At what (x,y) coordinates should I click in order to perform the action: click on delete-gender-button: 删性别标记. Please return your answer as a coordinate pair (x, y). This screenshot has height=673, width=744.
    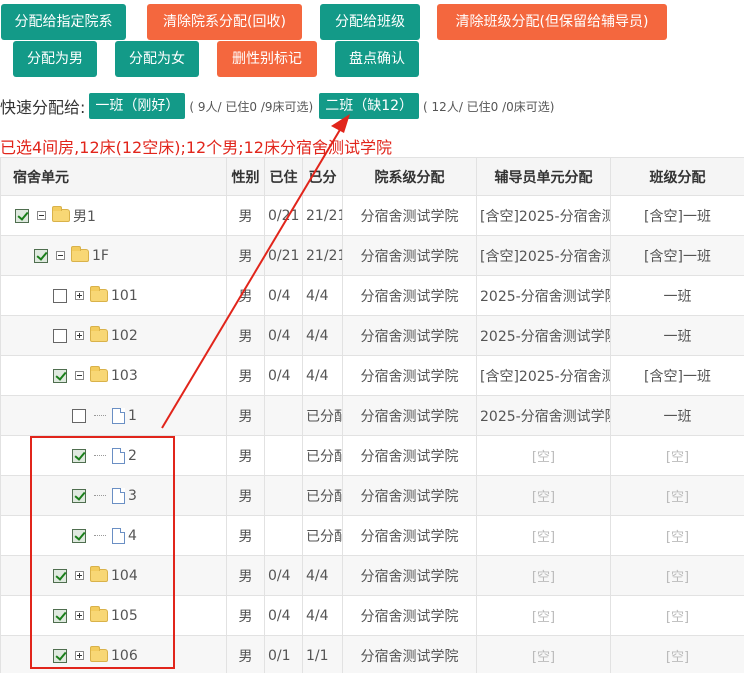
    Looking at the image, I should click on (267, 59).